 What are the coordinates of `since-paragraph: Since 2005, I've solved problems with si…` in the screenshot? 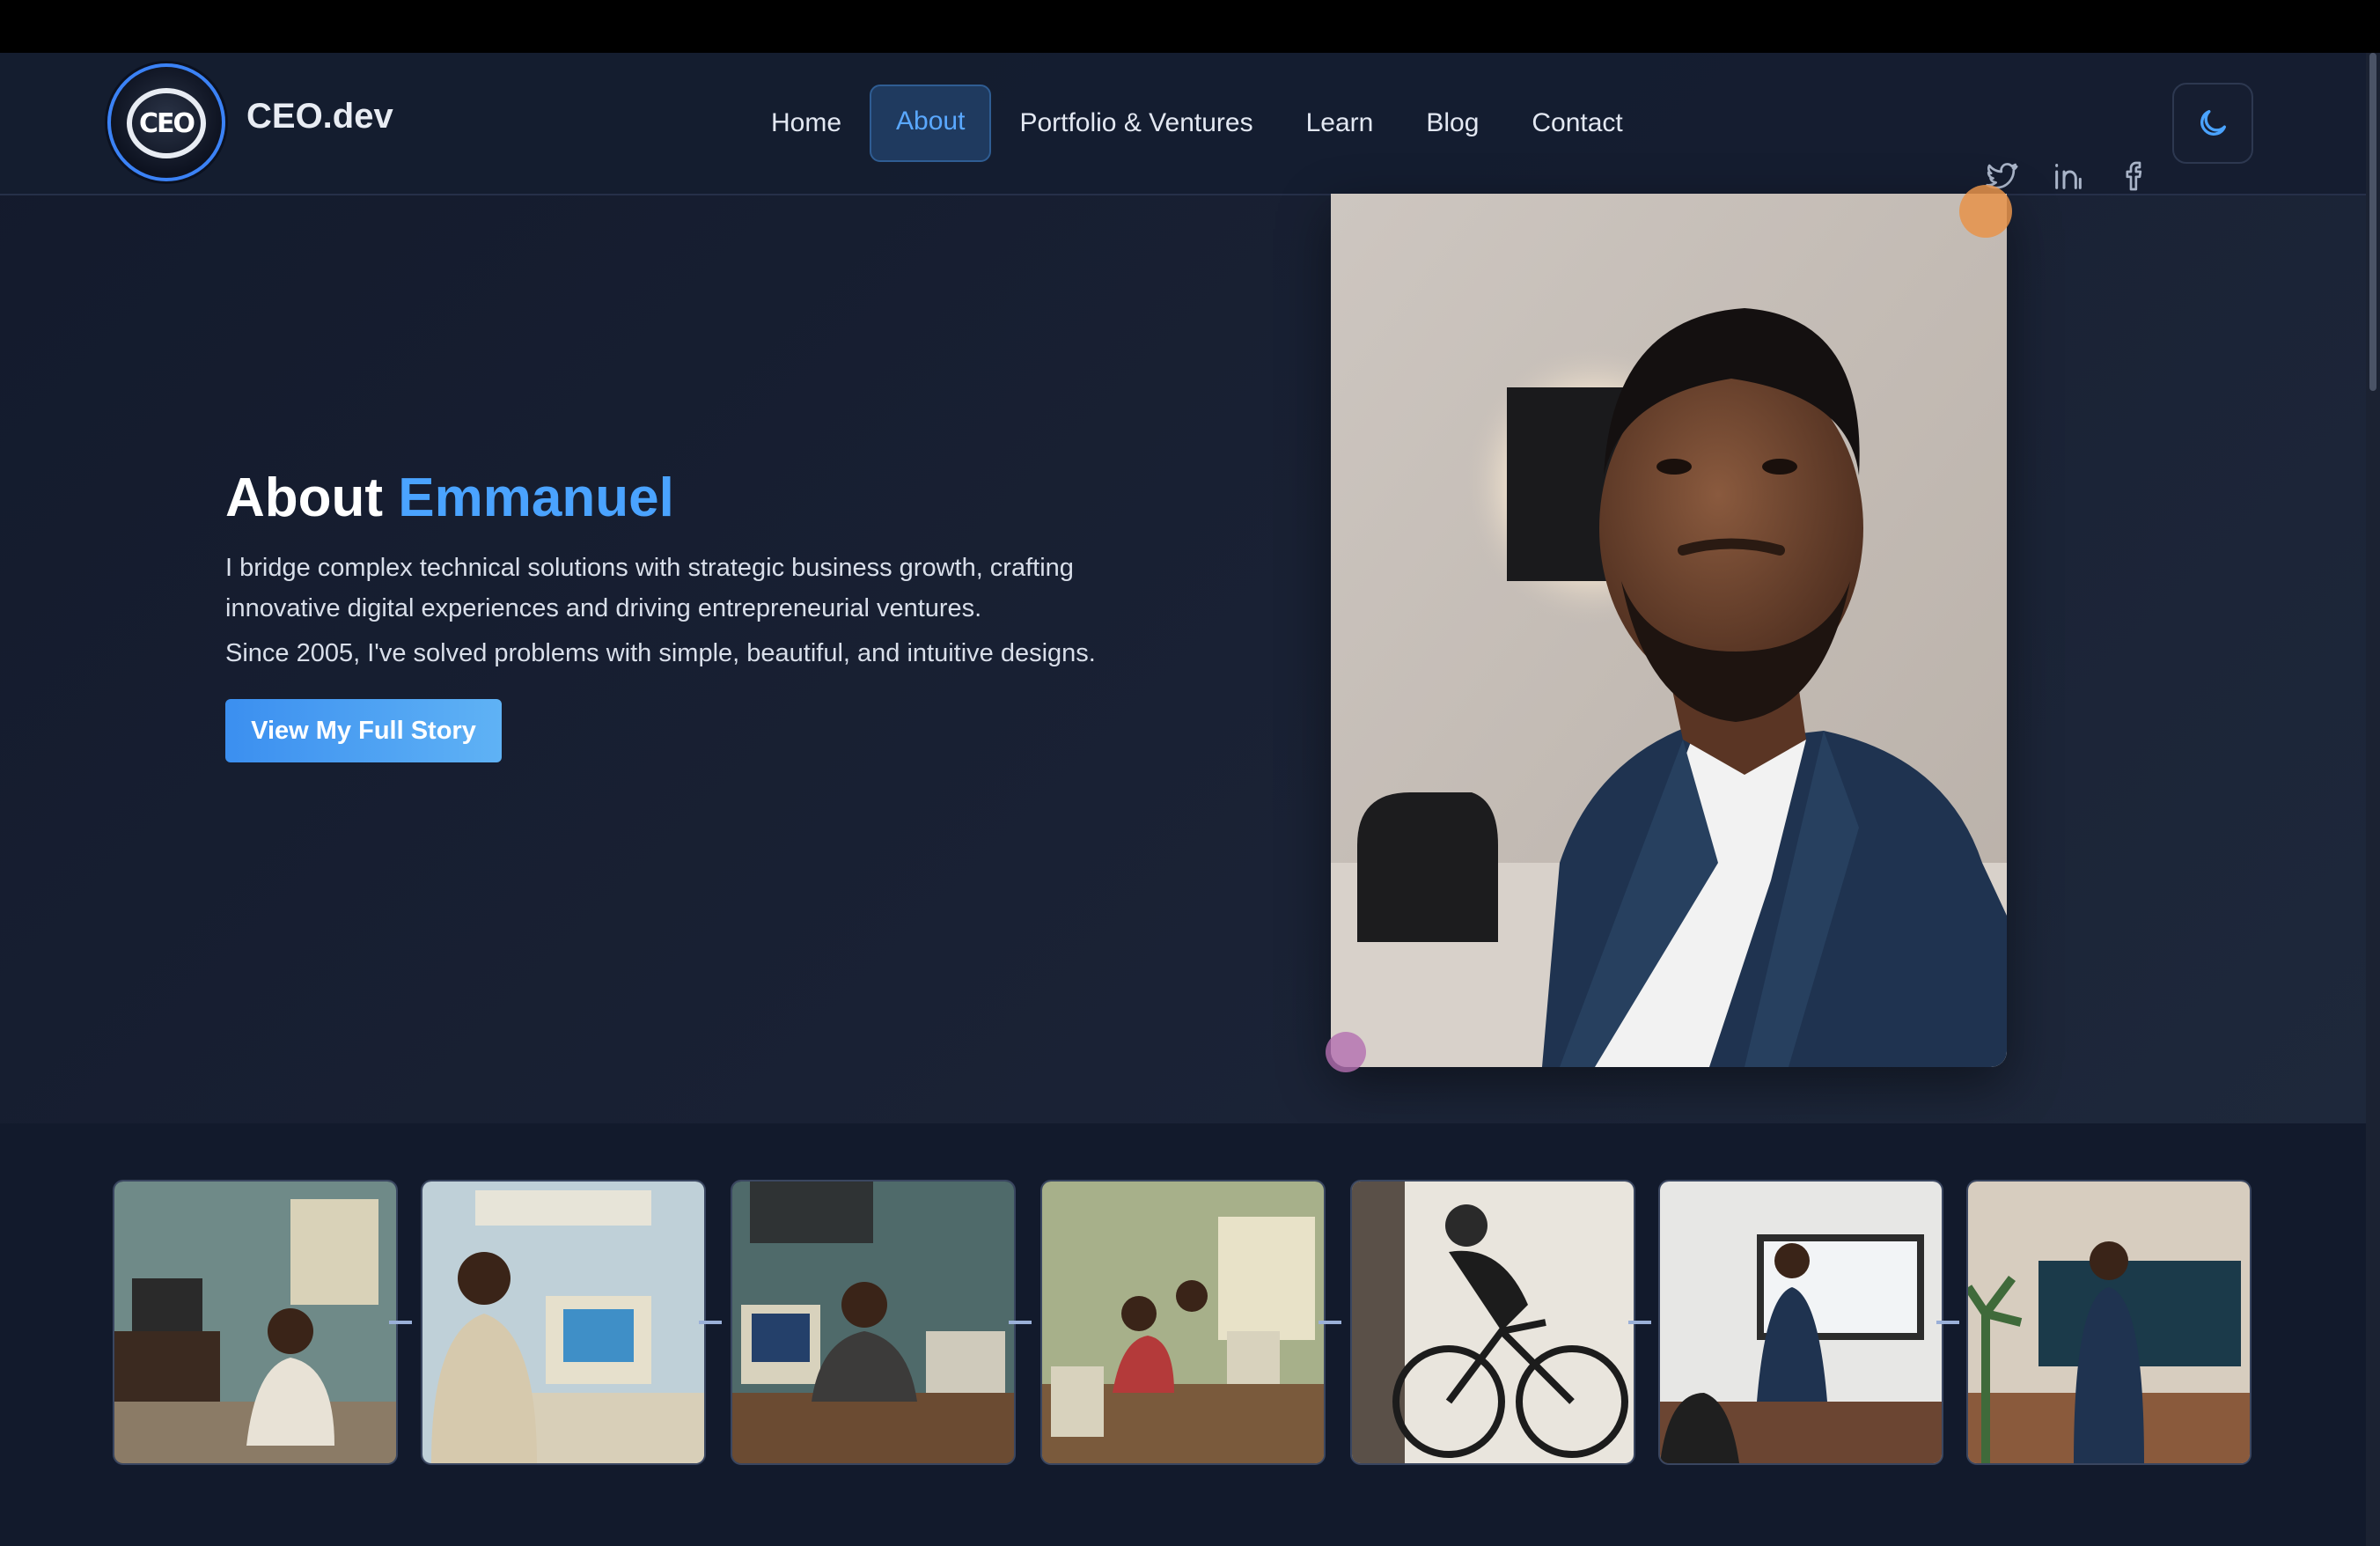 It's located at (660, 653).